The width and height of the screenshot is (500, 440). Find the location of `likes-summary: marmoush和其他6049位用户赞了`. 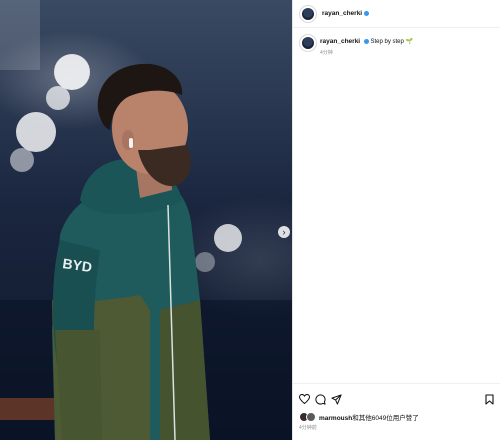

likes-summary: marmoush和其他6049位用户赞了 is located at coordinates (359, 417).